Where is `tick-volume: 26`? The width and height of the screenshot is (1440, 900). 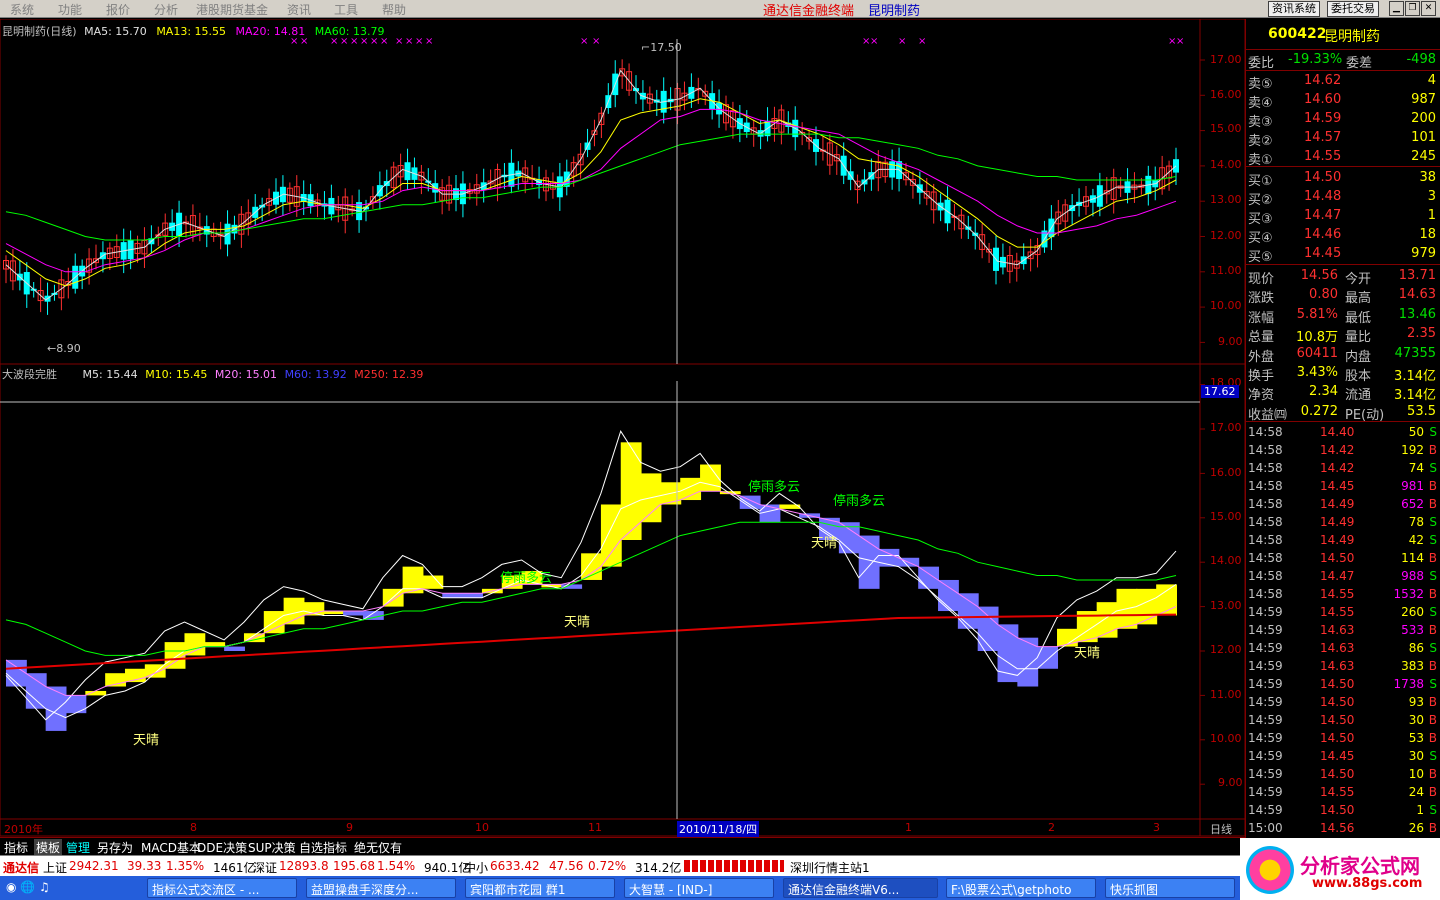 tick-volume: 26 is located at coordinates (1416, 828).